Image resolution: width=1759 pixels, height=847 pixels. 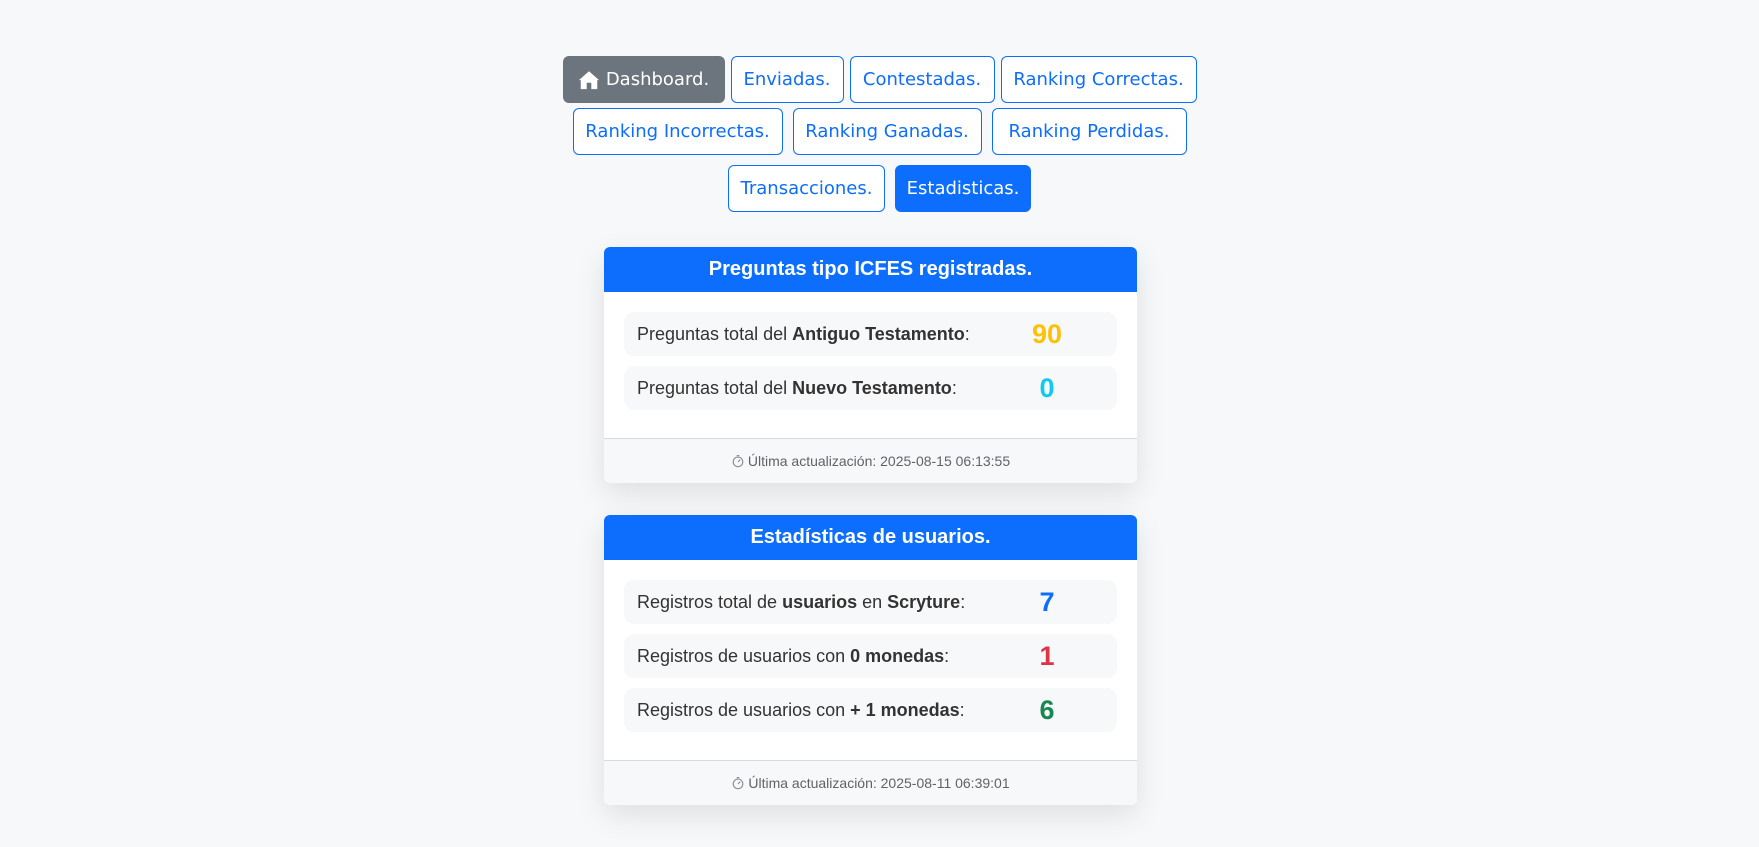 What do you see at coordinates (1047, 601) in the screenshot?
I see `stat-value-total-usuarios: 7` at bounding box center [1047, 601].